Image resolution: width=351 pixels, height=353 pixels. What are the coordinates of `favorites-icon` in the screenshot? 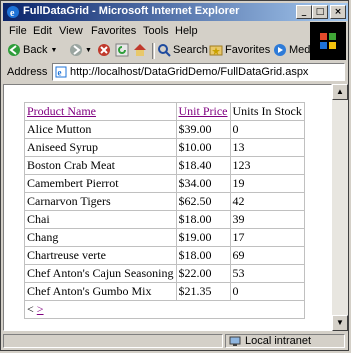 It's located at (216, 50).